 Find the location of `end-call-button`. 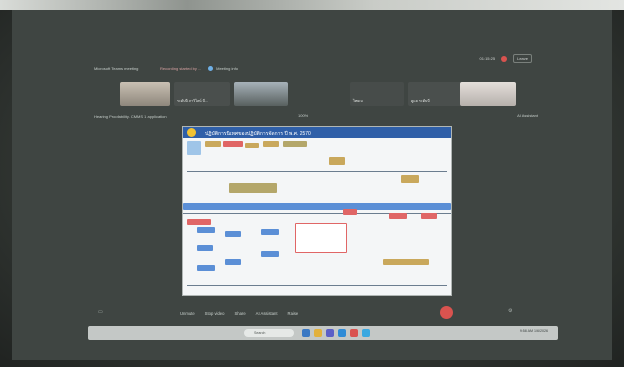

end-call-button is located at coordinates (446, 312).